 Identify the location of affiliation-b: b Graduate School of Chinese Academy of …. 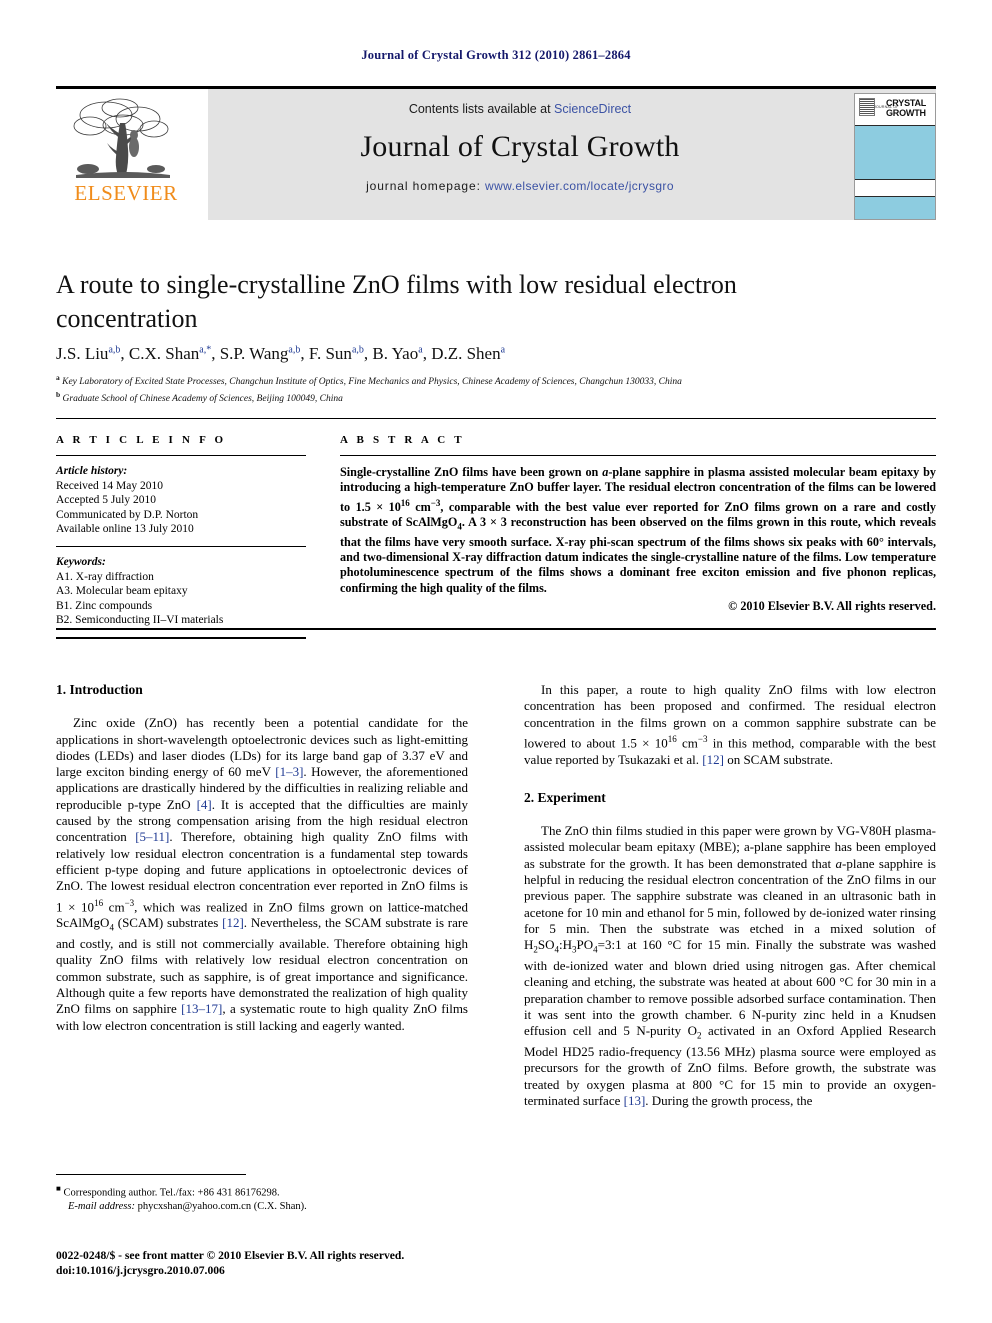
(199, 396).